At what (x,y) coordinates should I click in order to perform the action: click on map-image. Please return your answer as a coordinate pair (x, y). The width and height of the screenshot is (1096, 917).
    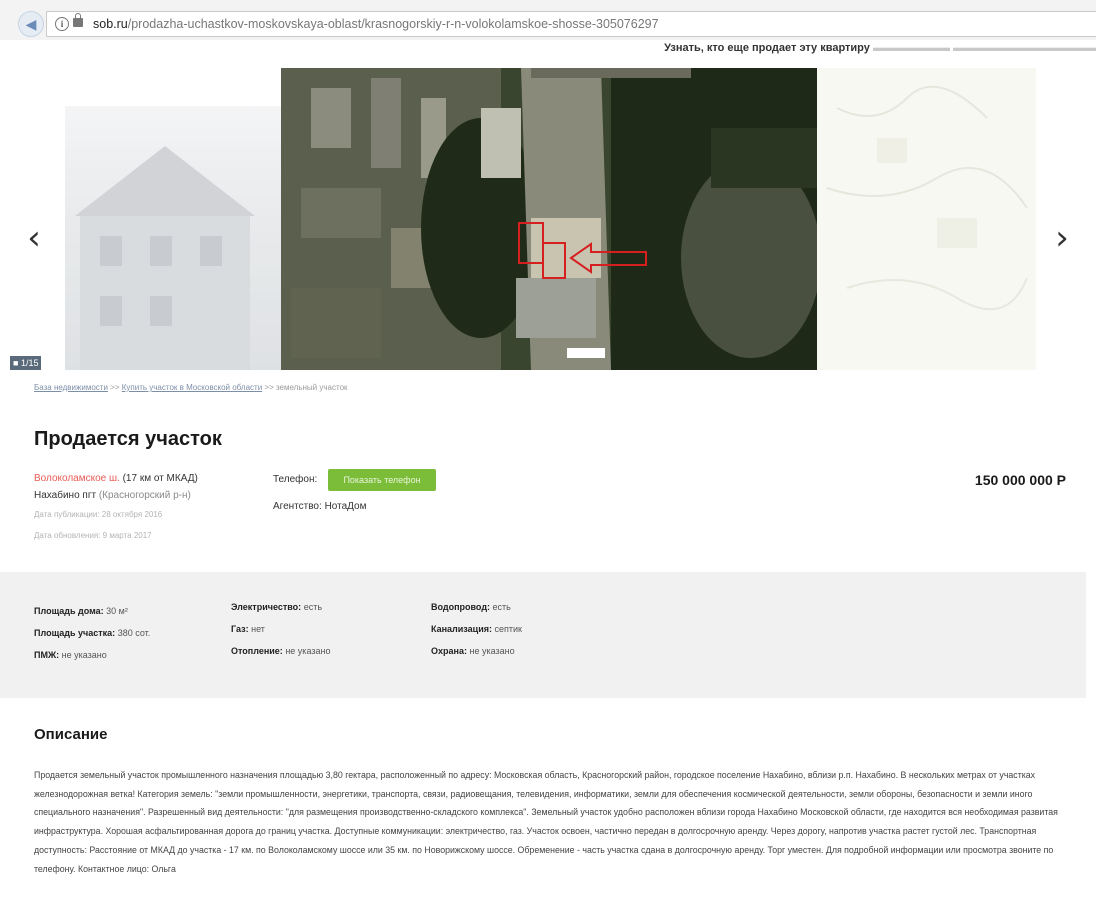
    Looking at the image, I should click on (926, 219).